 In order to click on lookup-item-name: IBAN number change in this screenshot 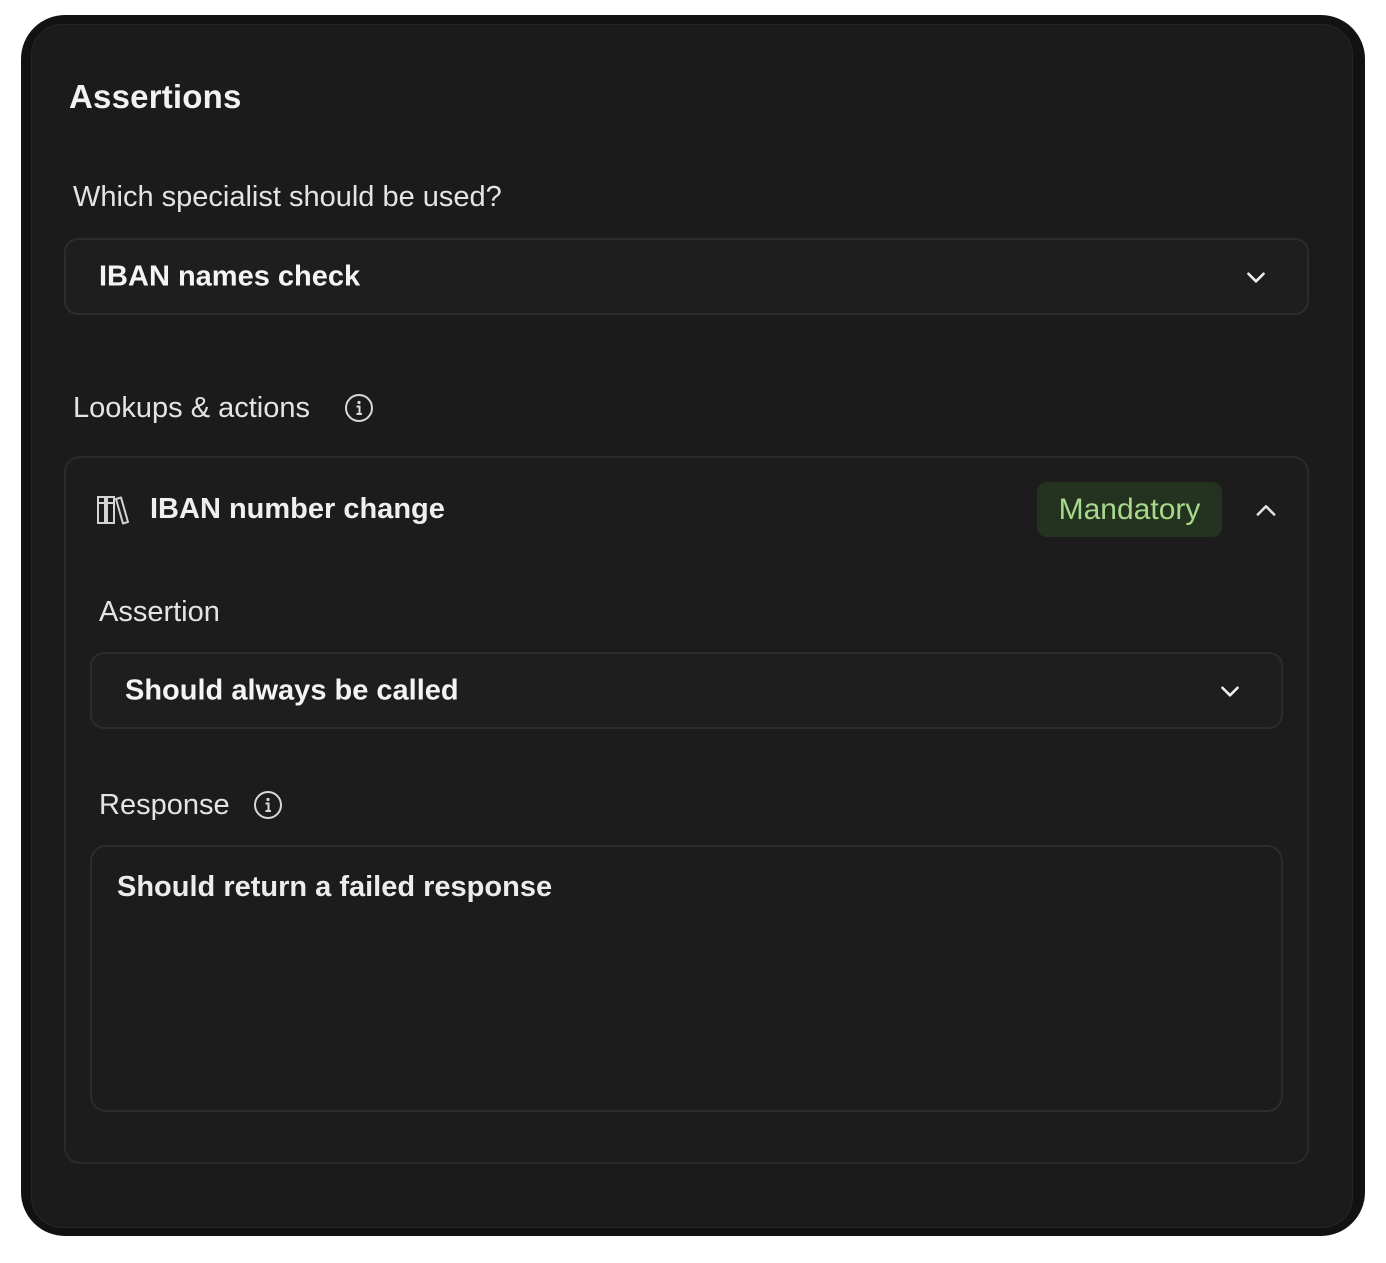, I will do `click(297, 509)`.